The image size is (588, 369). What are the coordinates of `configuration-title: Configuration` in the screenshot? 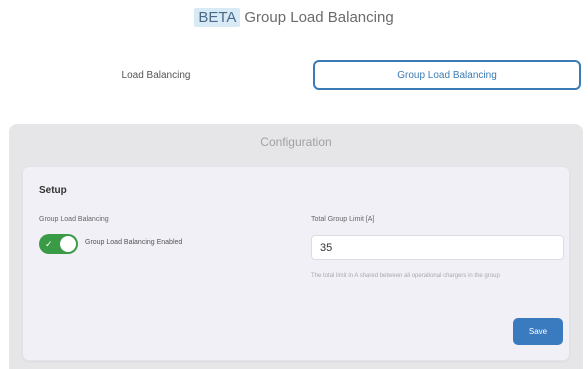 It's located at (296, 142).